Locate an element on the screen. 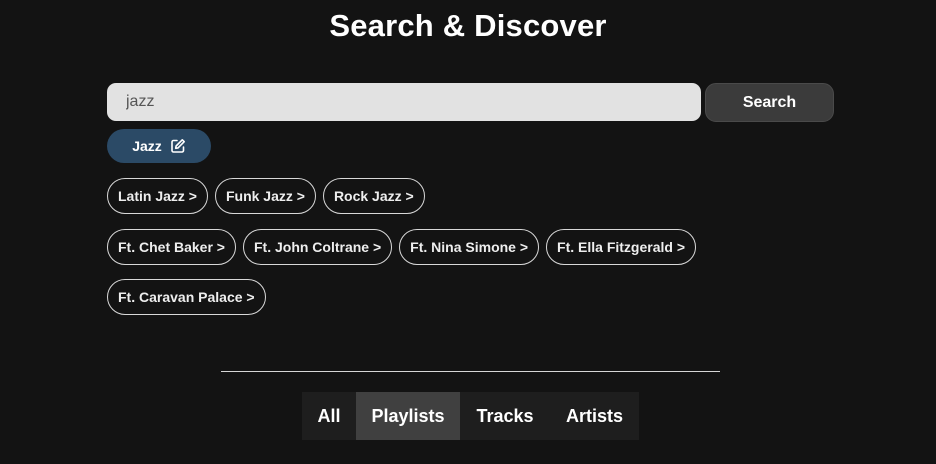 The width and height of the screenshot is (936, 464). tab-all: All is located at coordinates (329, 416).